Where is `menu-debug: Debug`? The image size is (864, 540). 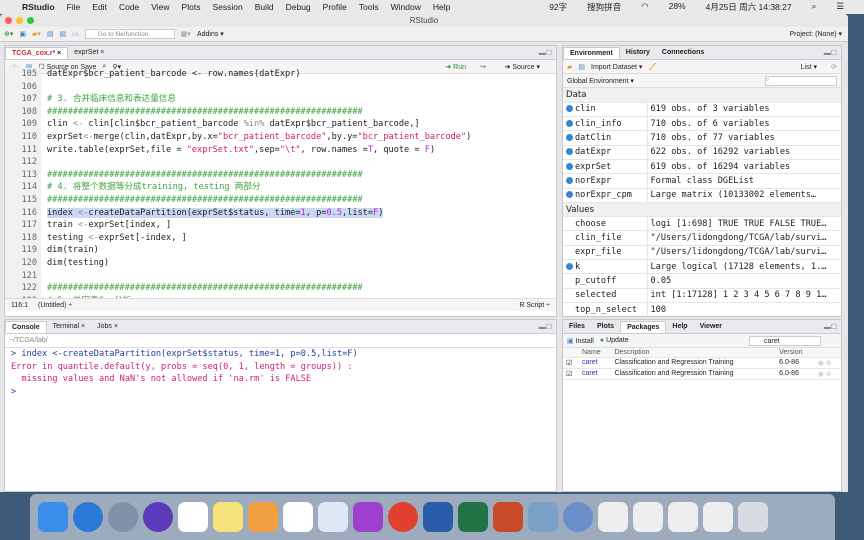 menu-debug: Debug is located at coordinates (298, 7).